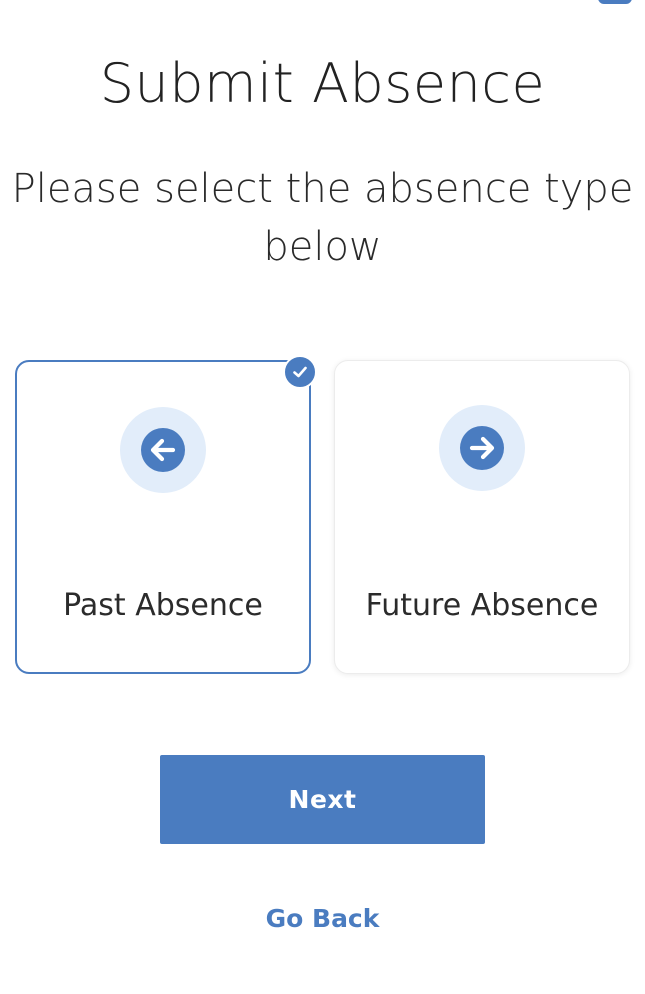  Describe the element at coordinates (300, 372) in the screenshot. I see `checkmark-icon` at that location.